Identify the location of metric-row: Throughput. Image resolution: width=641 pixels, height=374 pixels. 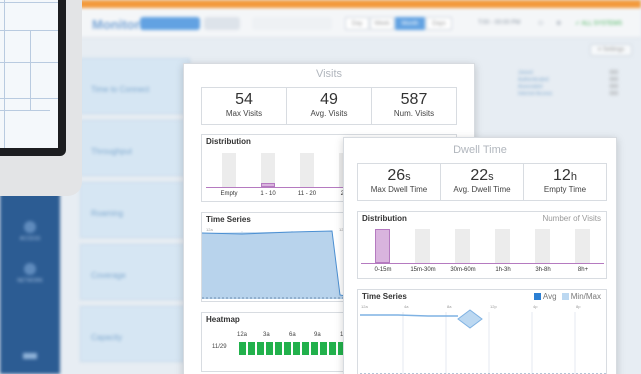
(135, 148).